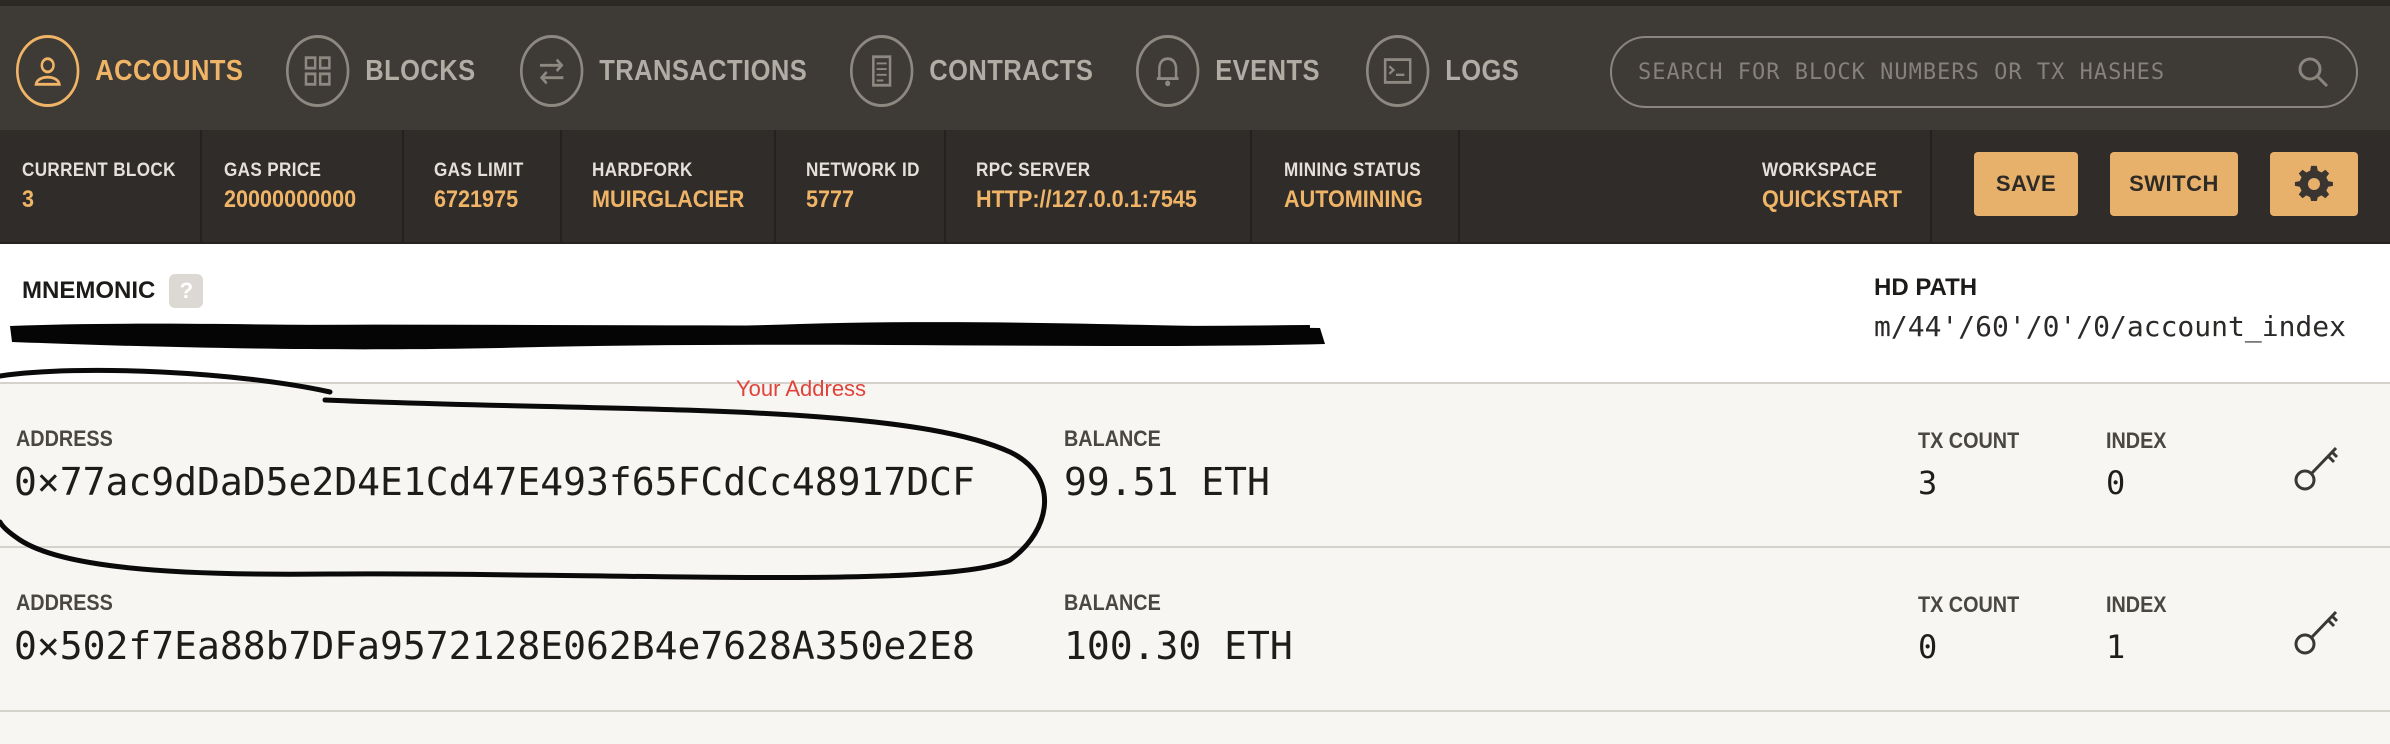 The height and width of the screenshot is (744, 2390). Describe the element at coordinates (318, 71) in the screenshot. I see `grid-icon` at that location.